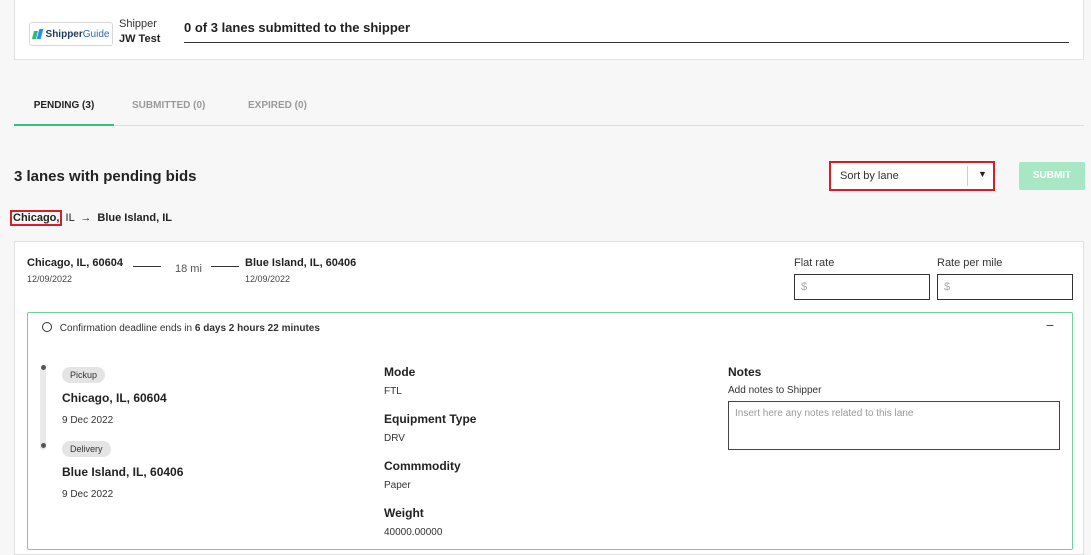 The width and height of the screenshot is (1091, 555). I want to click on lane-route-heading: Chicago, IL → Blue Island, IL, so click(91, 218).